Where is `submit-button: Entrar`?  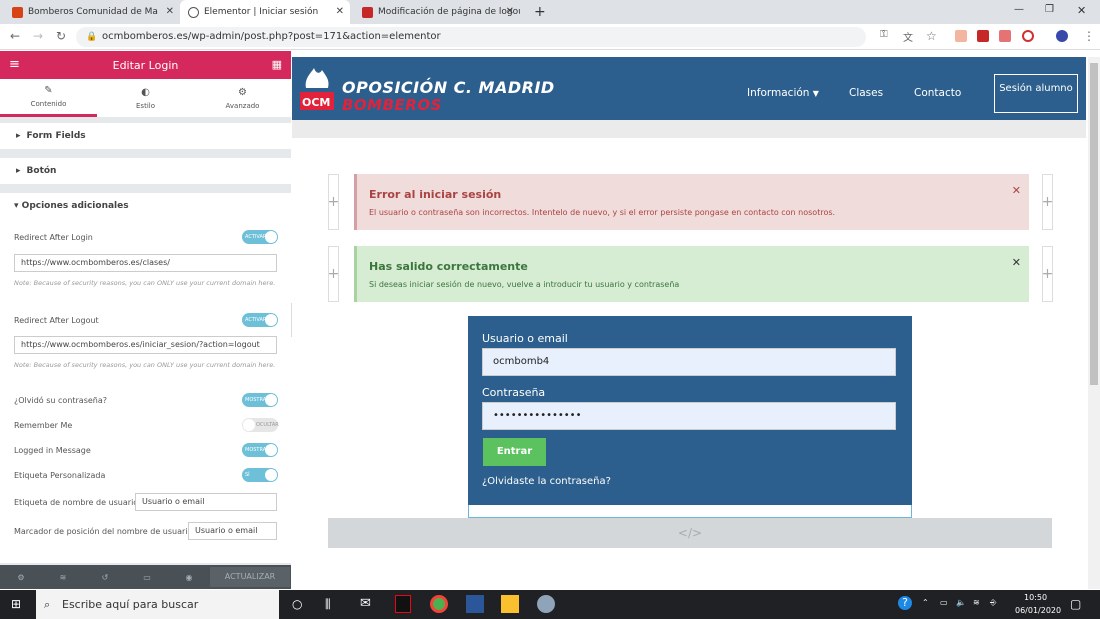 submit-button: Entrar is located at coordinates (514, 452).